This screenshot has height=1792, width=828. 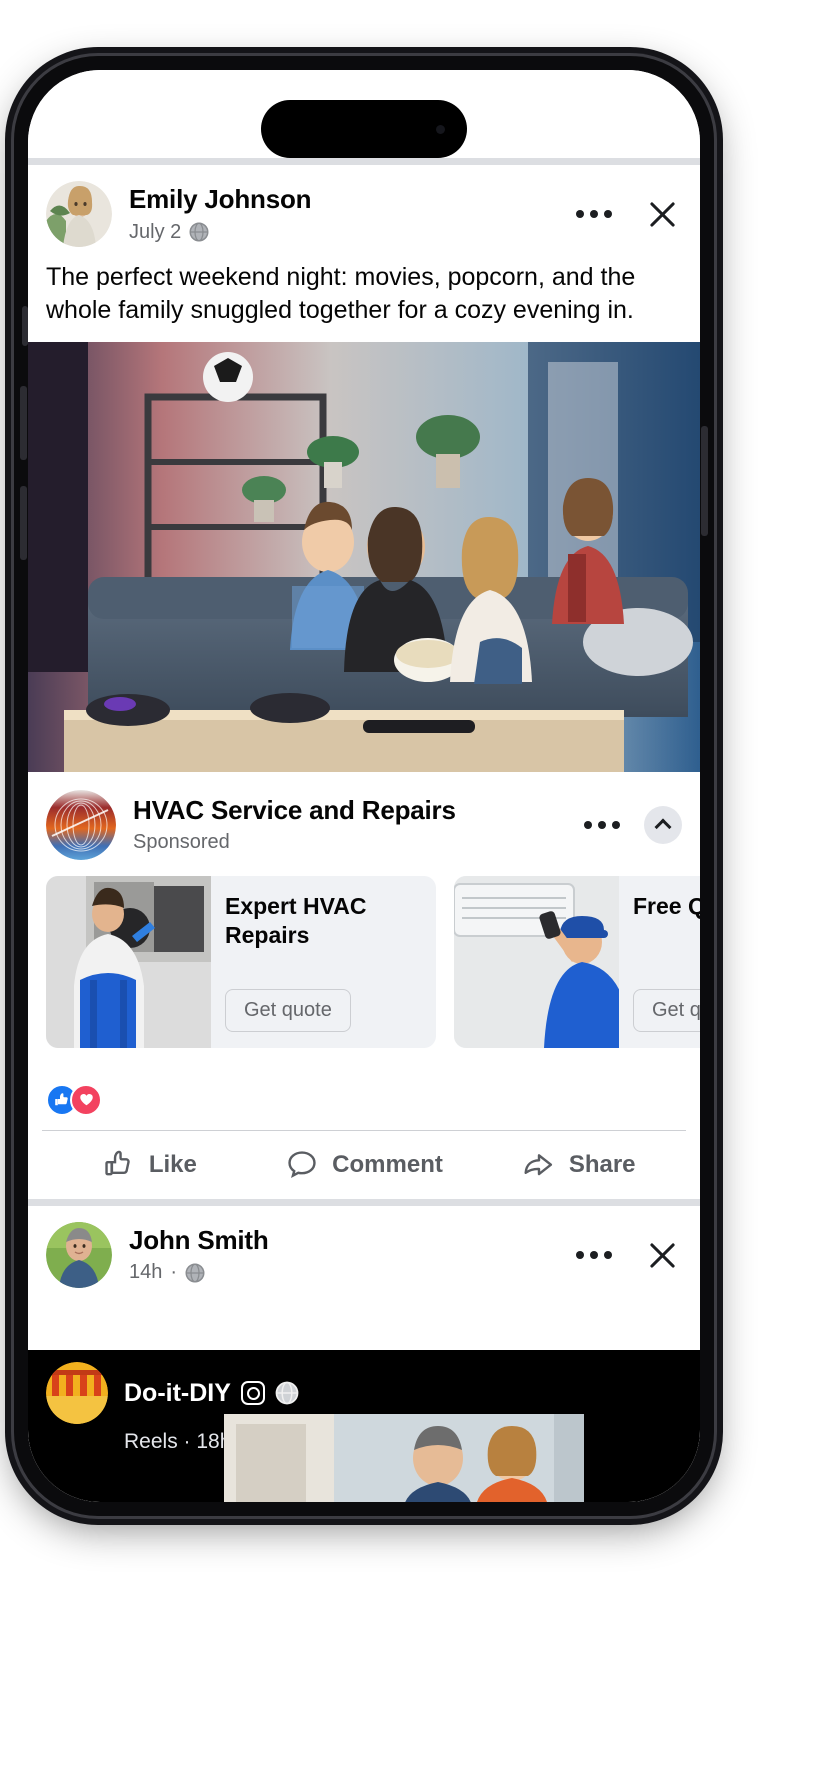 What do you see at coordinates (704, 481) in the screenshot?
I see `power-button` at bounding box center [704, 481].